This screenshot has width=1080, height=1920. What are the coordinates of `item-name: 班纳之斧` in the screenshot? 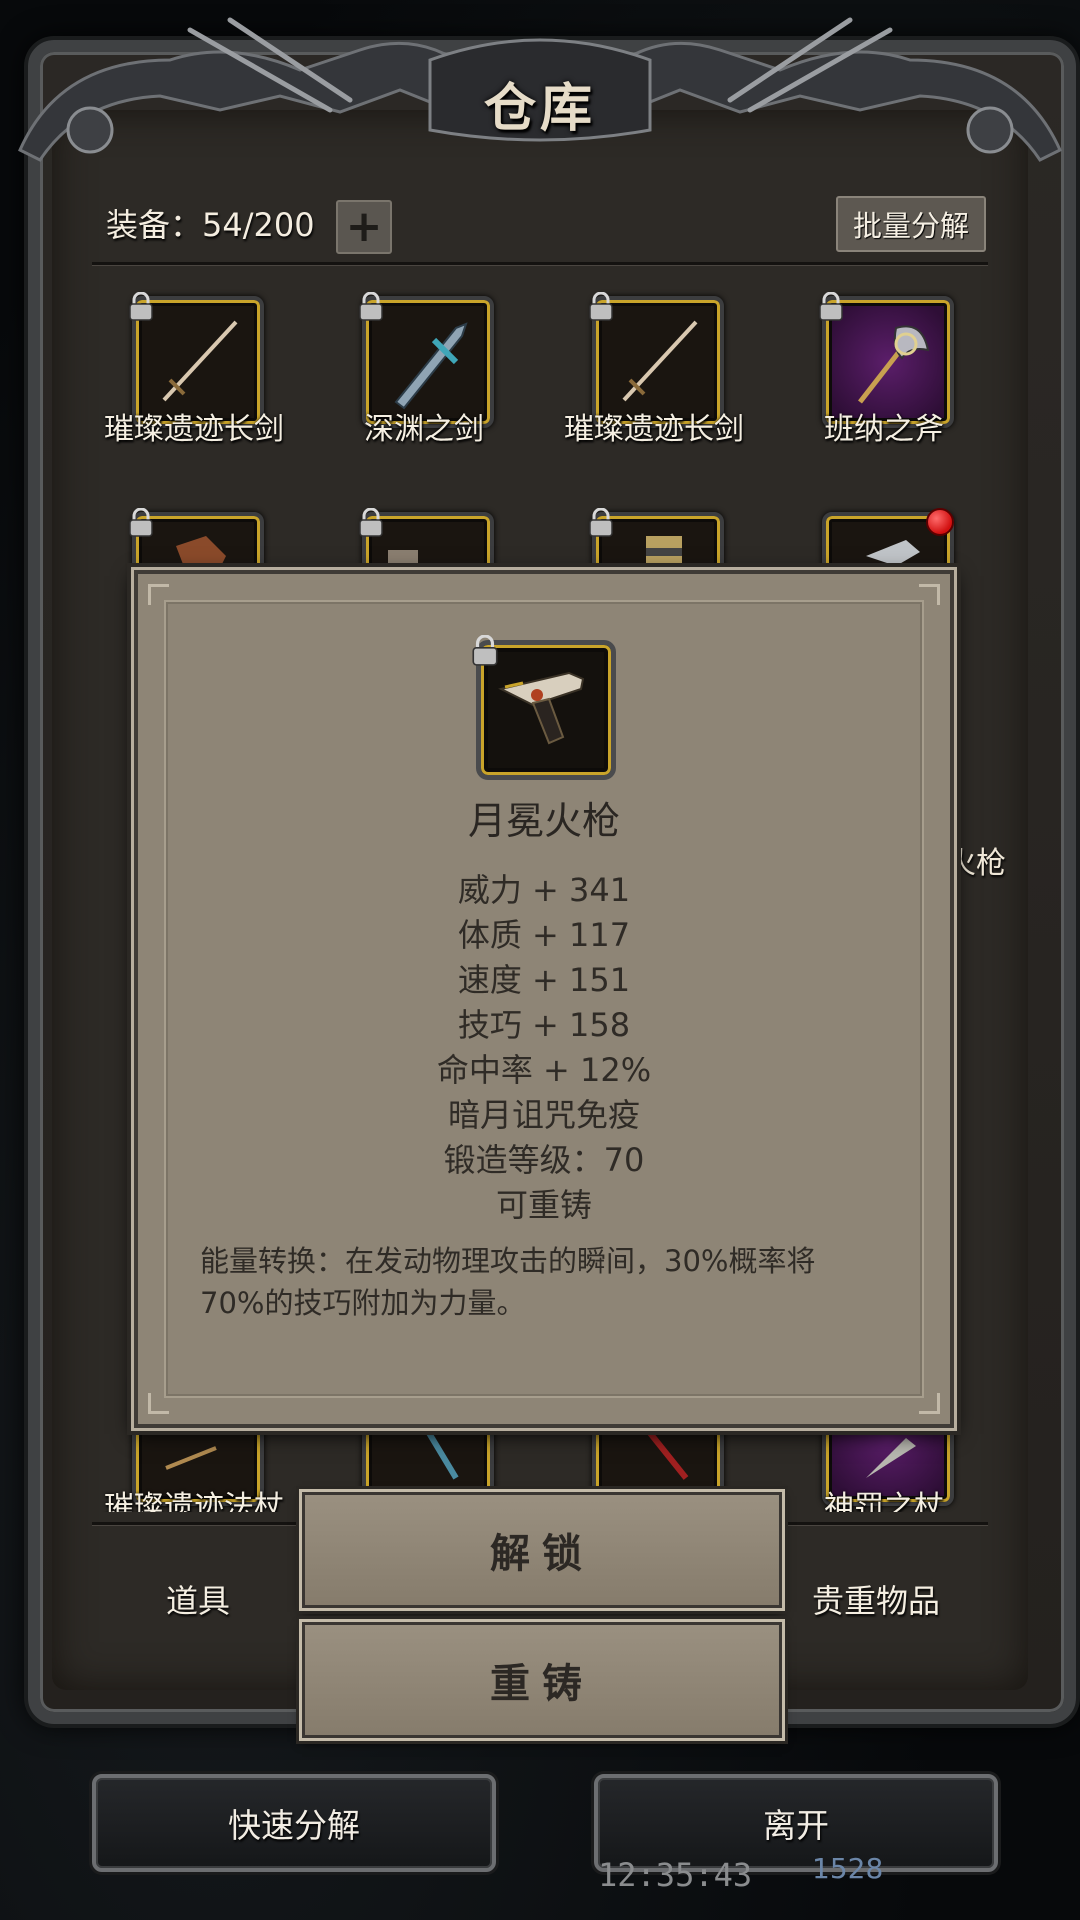 It's located at (884, 429).